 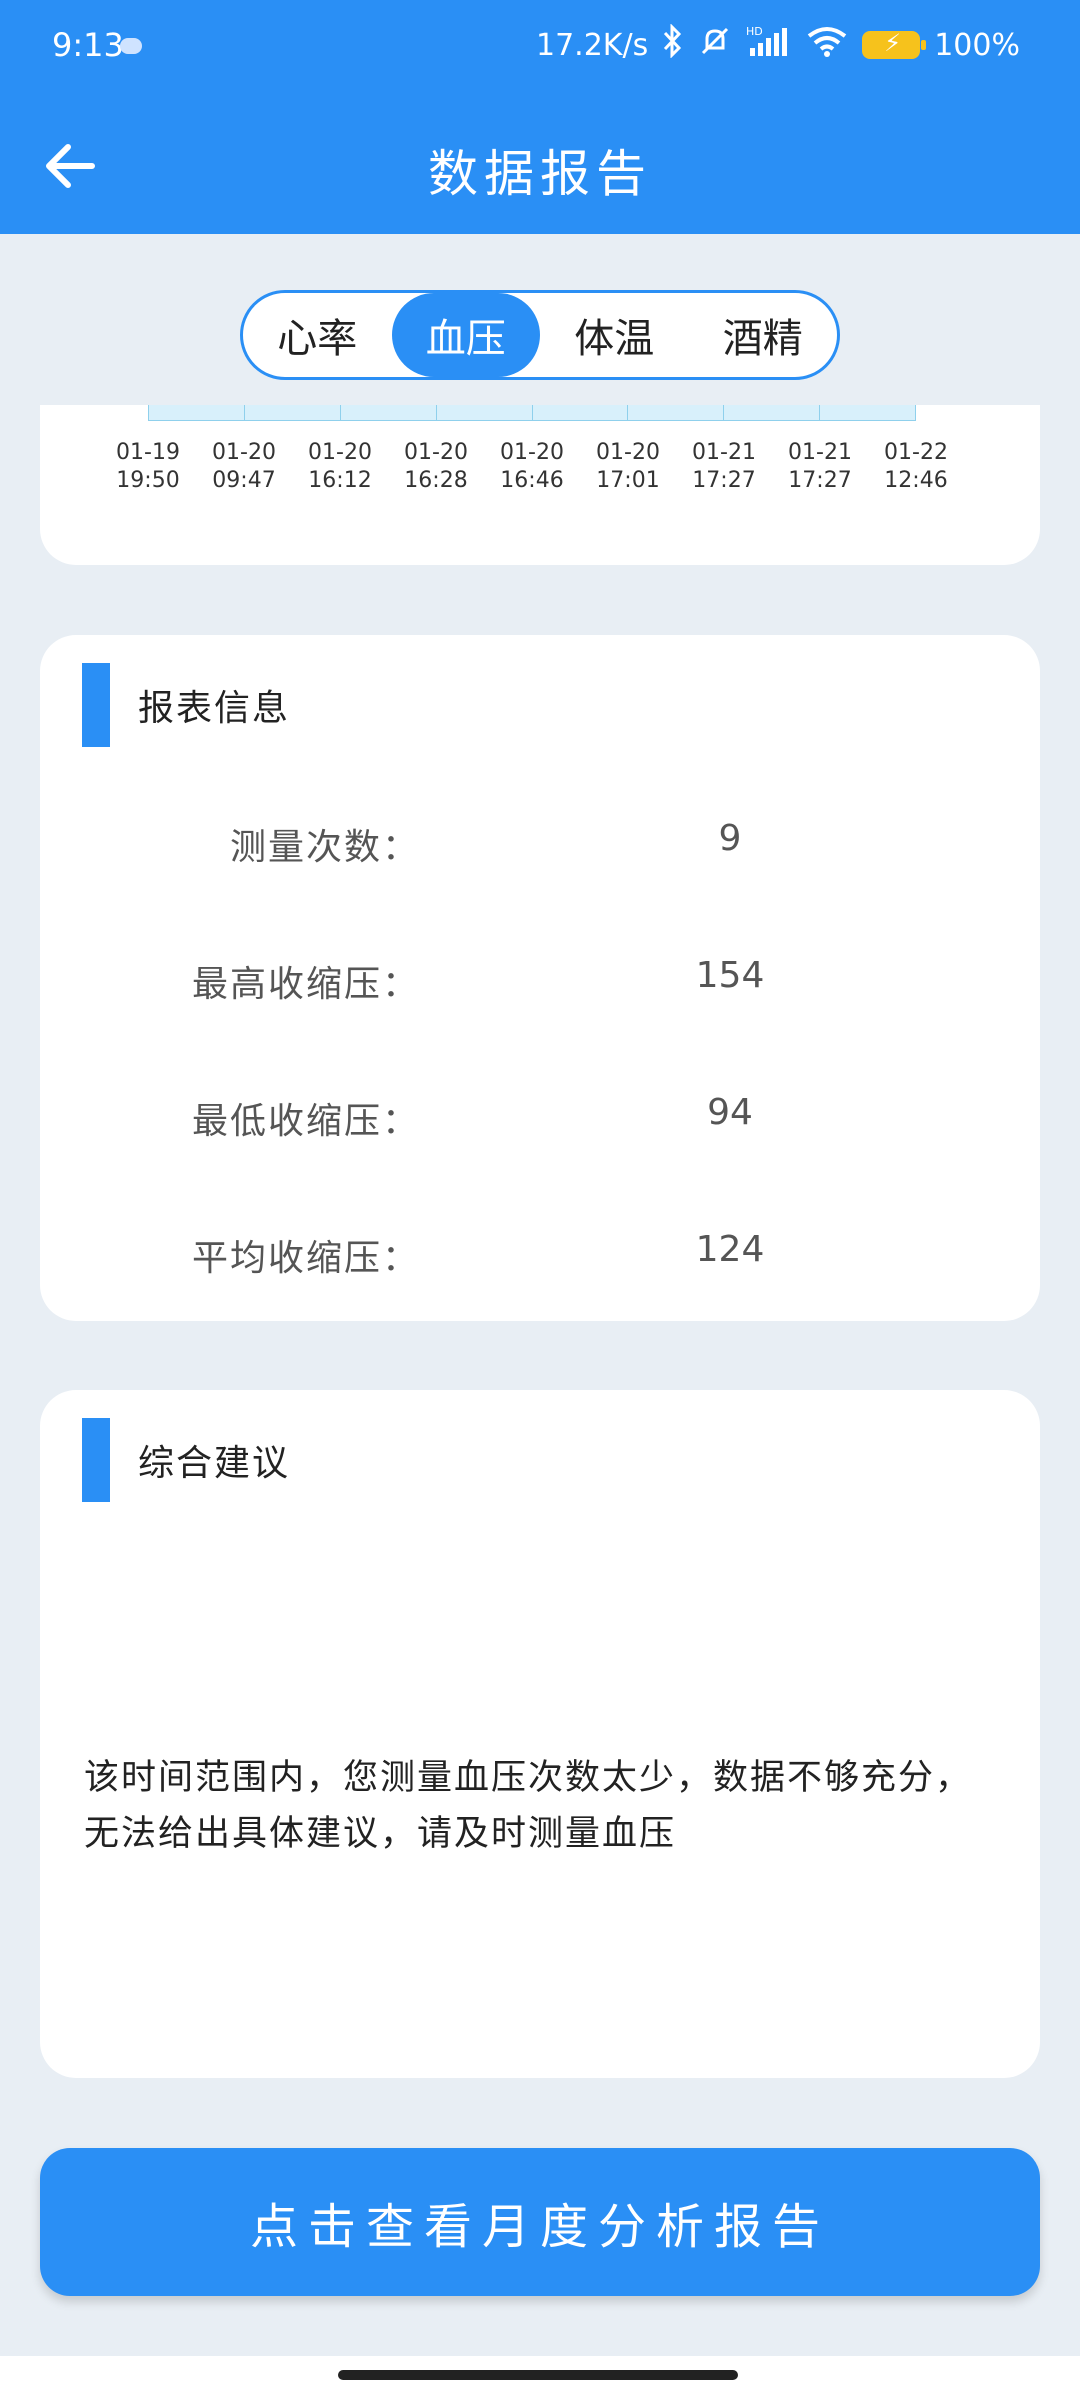 I want to click on measurement-tabs: 心率 血压 体温 酒精, so click(x=540, y=335).